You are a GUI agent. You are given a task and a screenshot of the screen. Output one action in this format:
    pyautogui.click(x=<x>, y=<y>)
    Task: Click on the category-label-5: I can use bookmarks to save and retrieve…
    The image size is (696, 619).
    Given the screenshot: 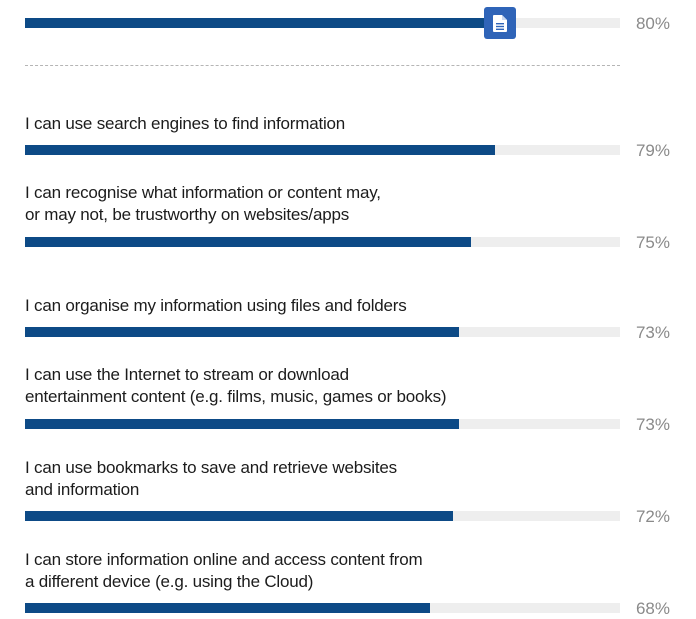 What is the action you would take?
    pyautogui.click(x=295, y=479)
    